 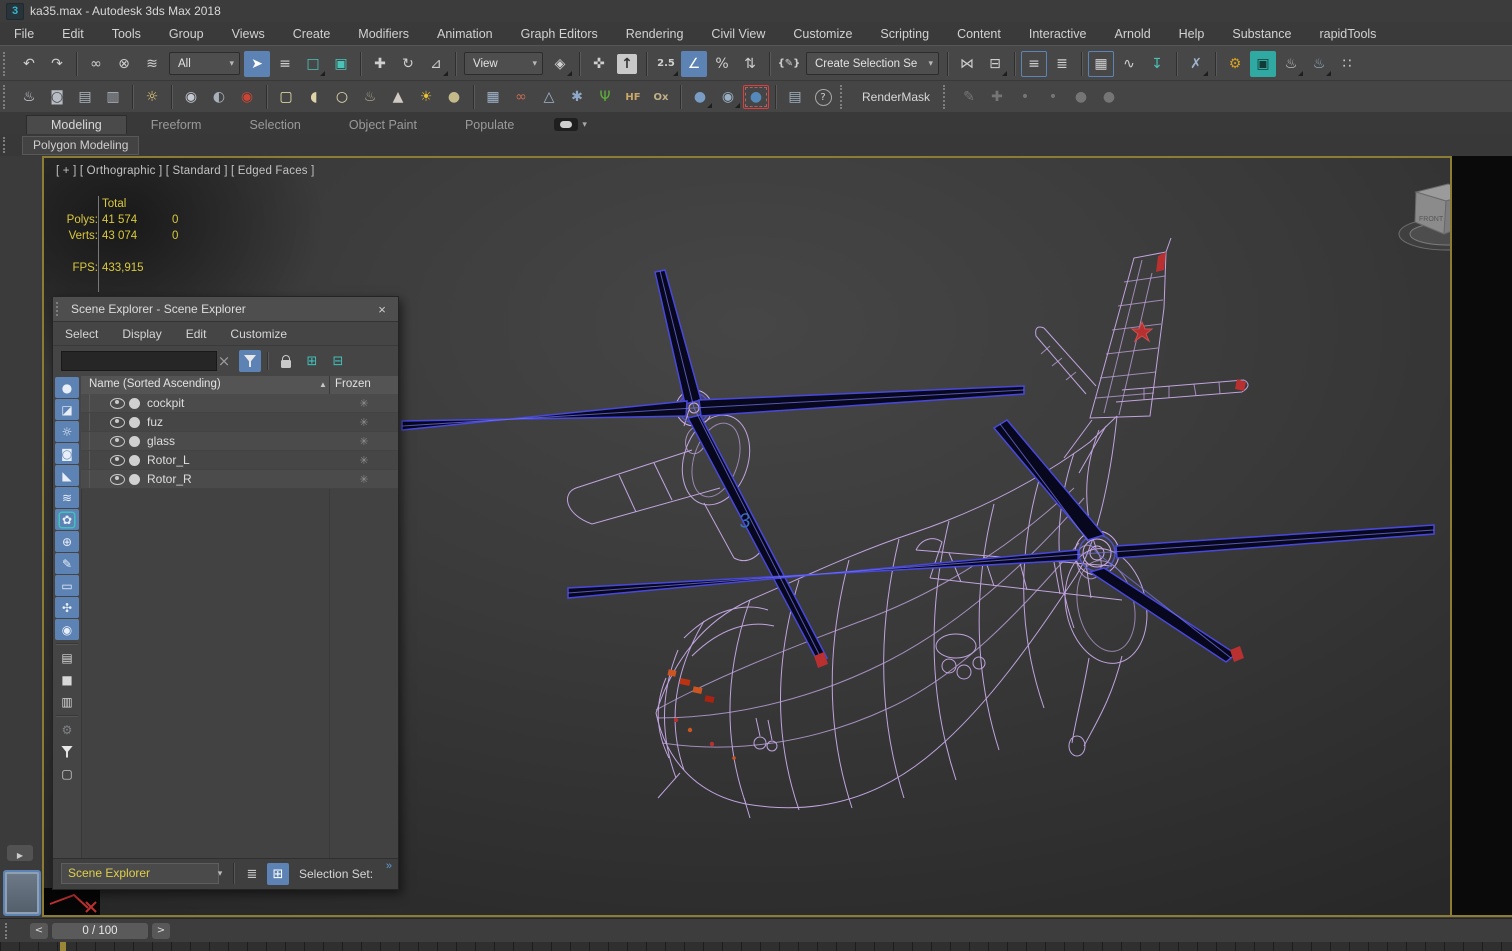 What do you see at coordinates (247, 97) in the screenshot?
I see `camera-red-icon: ◉` at bounding box center [247, 97].